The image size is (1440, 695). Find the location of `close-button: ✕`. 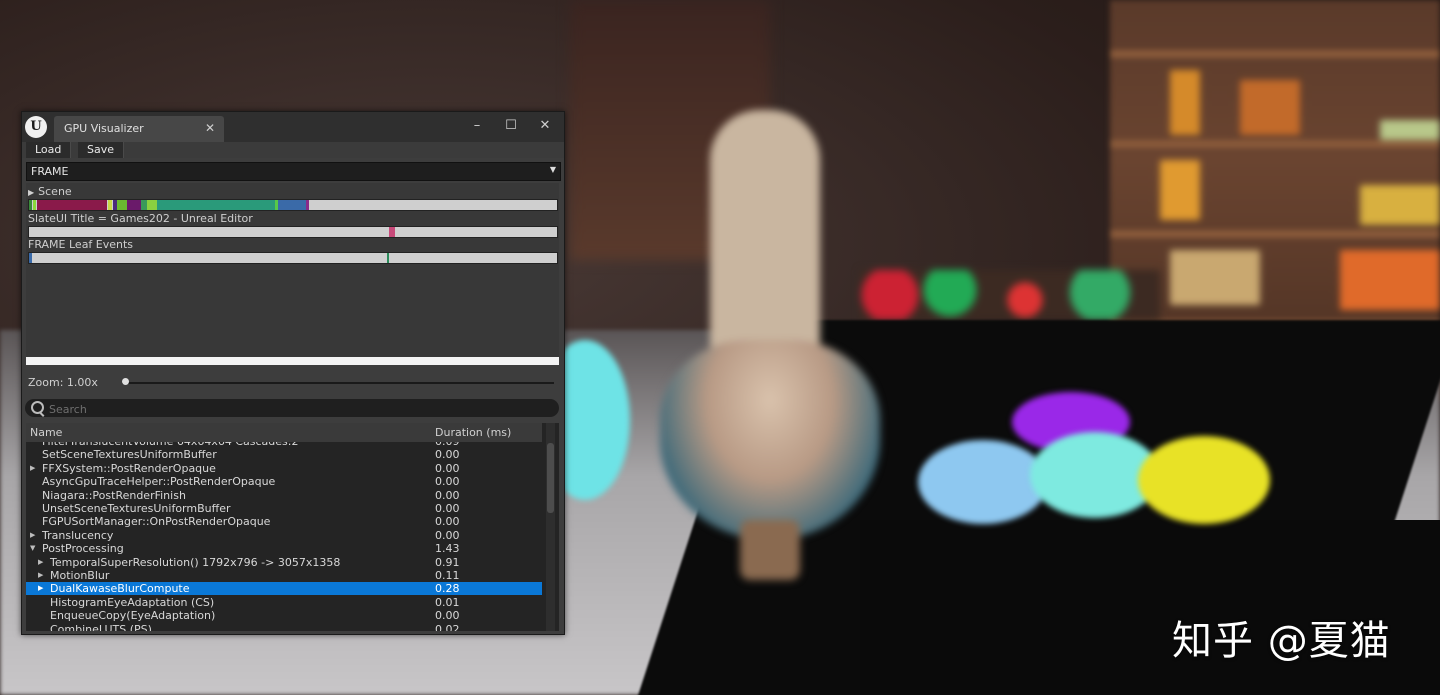

close-button: ✕ is located at coordinates (545, 125).